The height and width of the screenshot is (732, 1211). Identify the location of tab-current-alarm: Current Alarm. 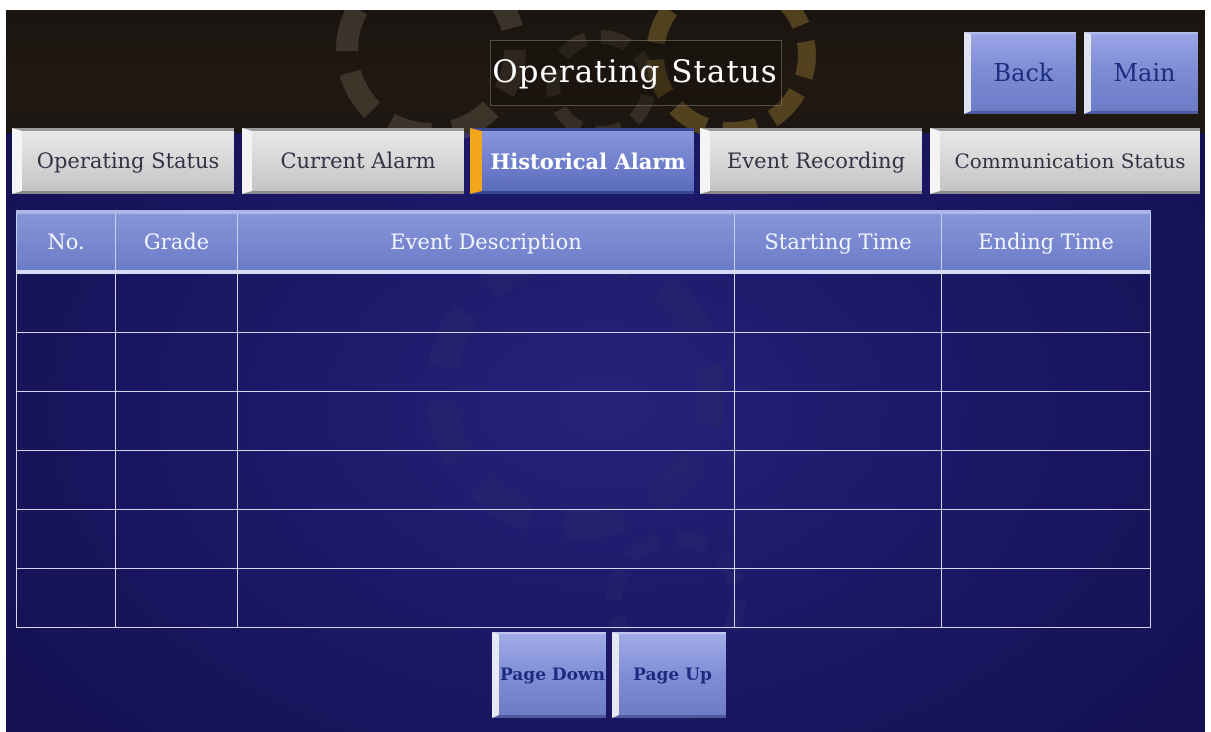
(353, 161).